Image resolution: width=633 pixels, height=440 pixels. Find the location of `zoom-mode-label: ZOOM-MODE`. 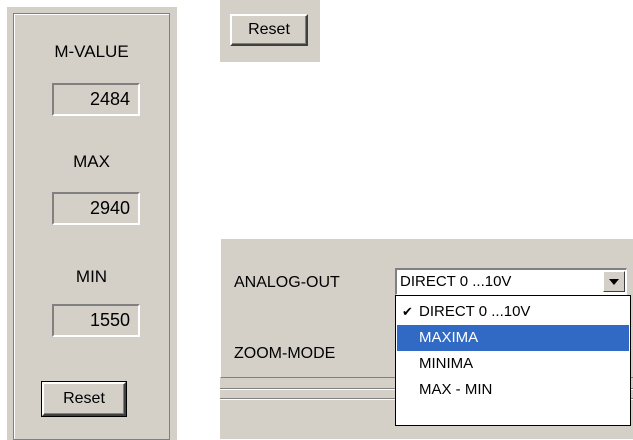

zoom-mode-label: ZOOM-MODE is located at coordinates (285, 353).